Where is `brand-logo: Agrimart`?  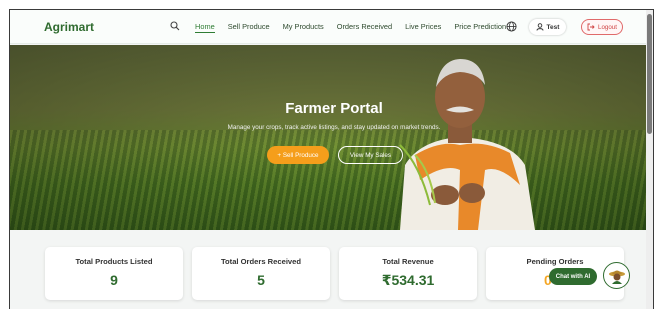
brand-logo: Agrimart is located at coordinates (69, 27).